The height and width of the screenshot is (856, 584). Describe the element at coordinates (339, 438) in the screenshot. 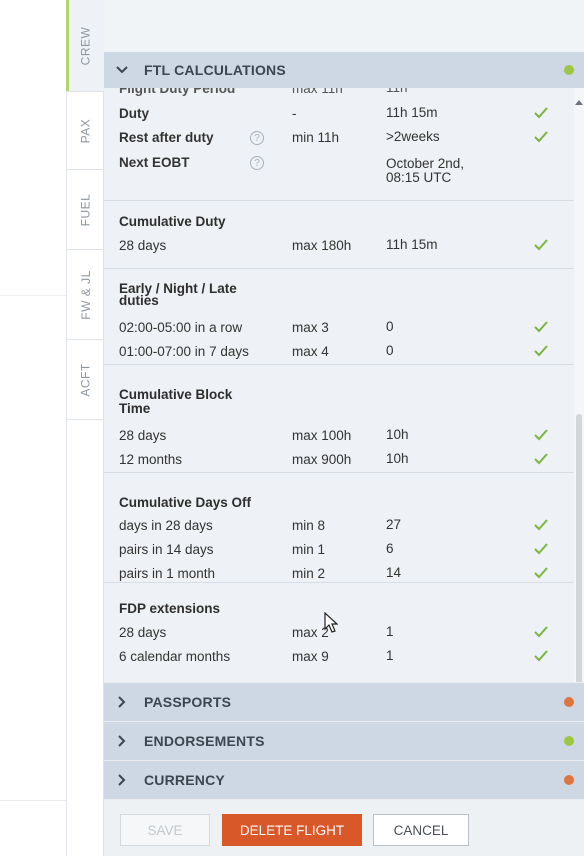

I see `table-row: 28 days max 100h 10h` at that location.